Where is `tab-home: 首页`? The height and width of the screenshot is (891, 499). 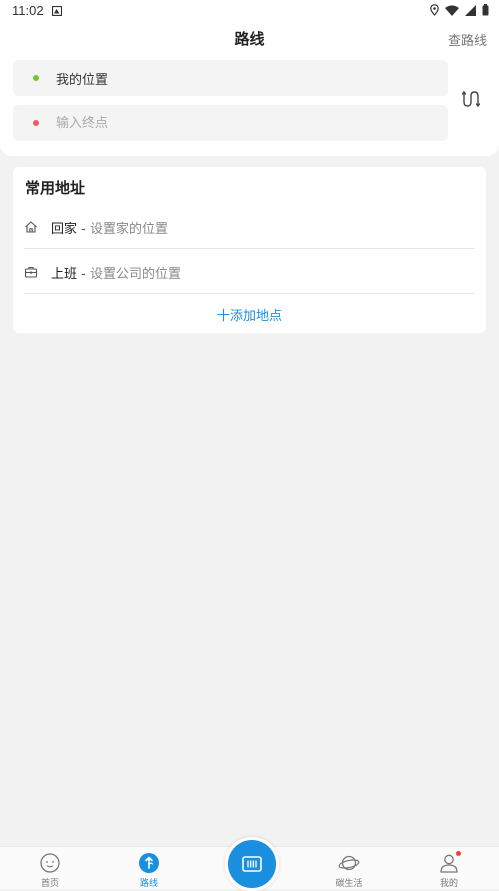
tab-home: 首页 is located at coordinates (50, 868).